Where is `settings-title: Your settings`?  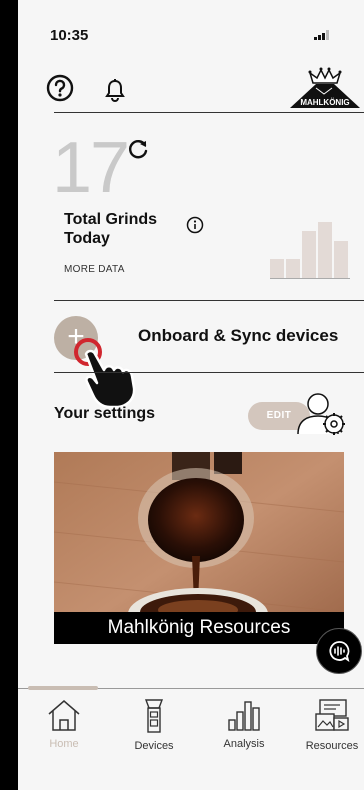 settings-title: Your settings is located at coordinates (105, 413).